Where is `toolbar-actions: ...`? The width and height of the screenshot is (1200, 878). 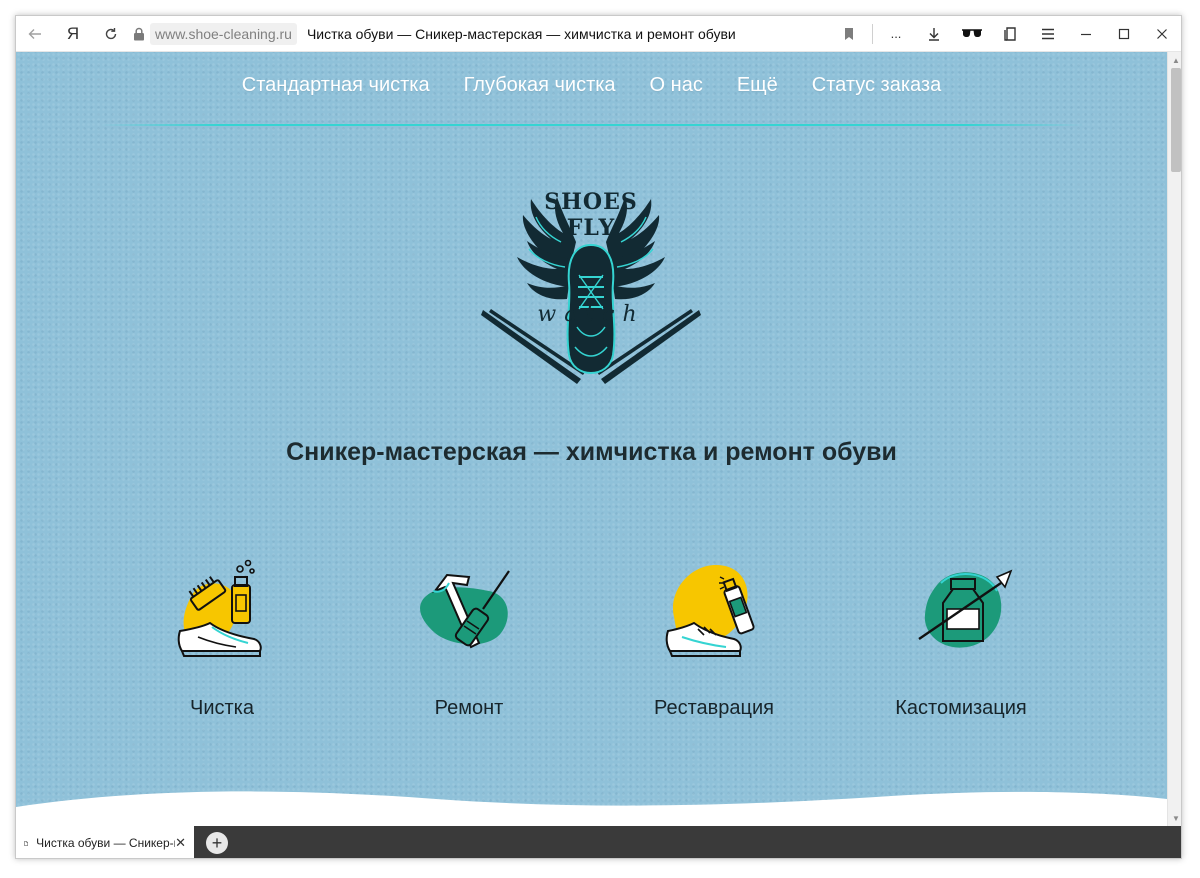
toolbar-actions: ... is located at coordinates (1005, 34).